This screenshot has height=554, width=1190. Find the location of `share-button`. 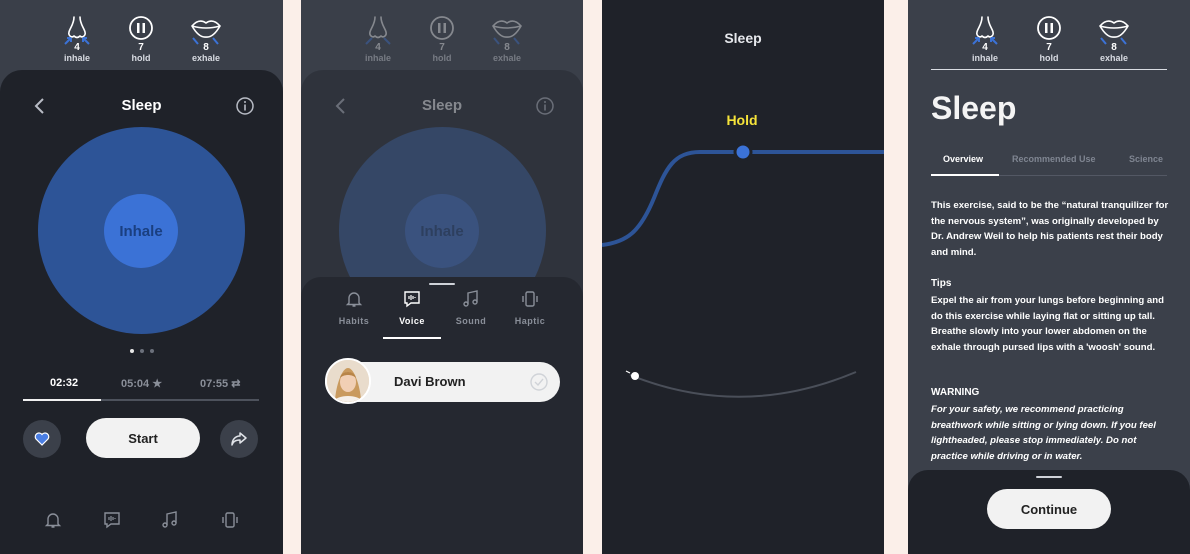

share-button is located at coordinates (239, 439).